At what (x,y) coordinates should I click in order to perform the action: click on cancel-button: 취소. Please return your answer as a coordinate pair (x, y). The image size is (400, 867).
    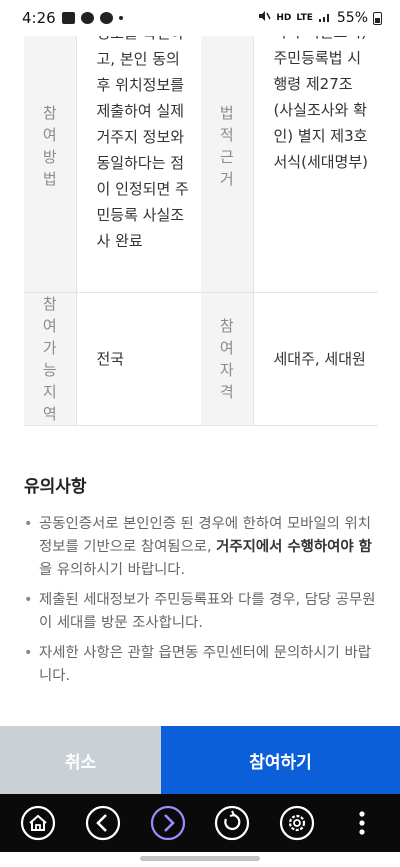
    Looking at the image, I should click on (80, 760).